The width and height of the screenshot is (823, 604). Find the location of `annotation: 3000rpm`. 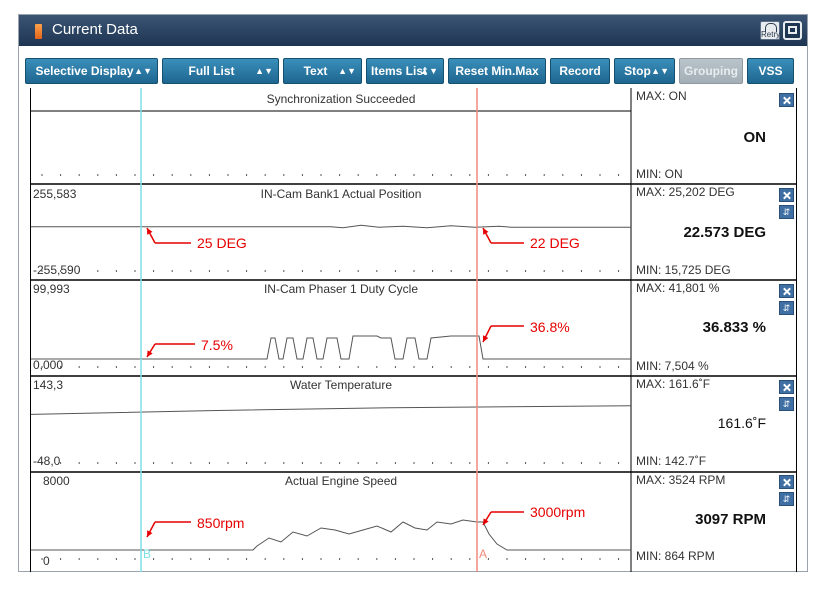

annotation: 3000rpm is located at coordinates (558, 512).